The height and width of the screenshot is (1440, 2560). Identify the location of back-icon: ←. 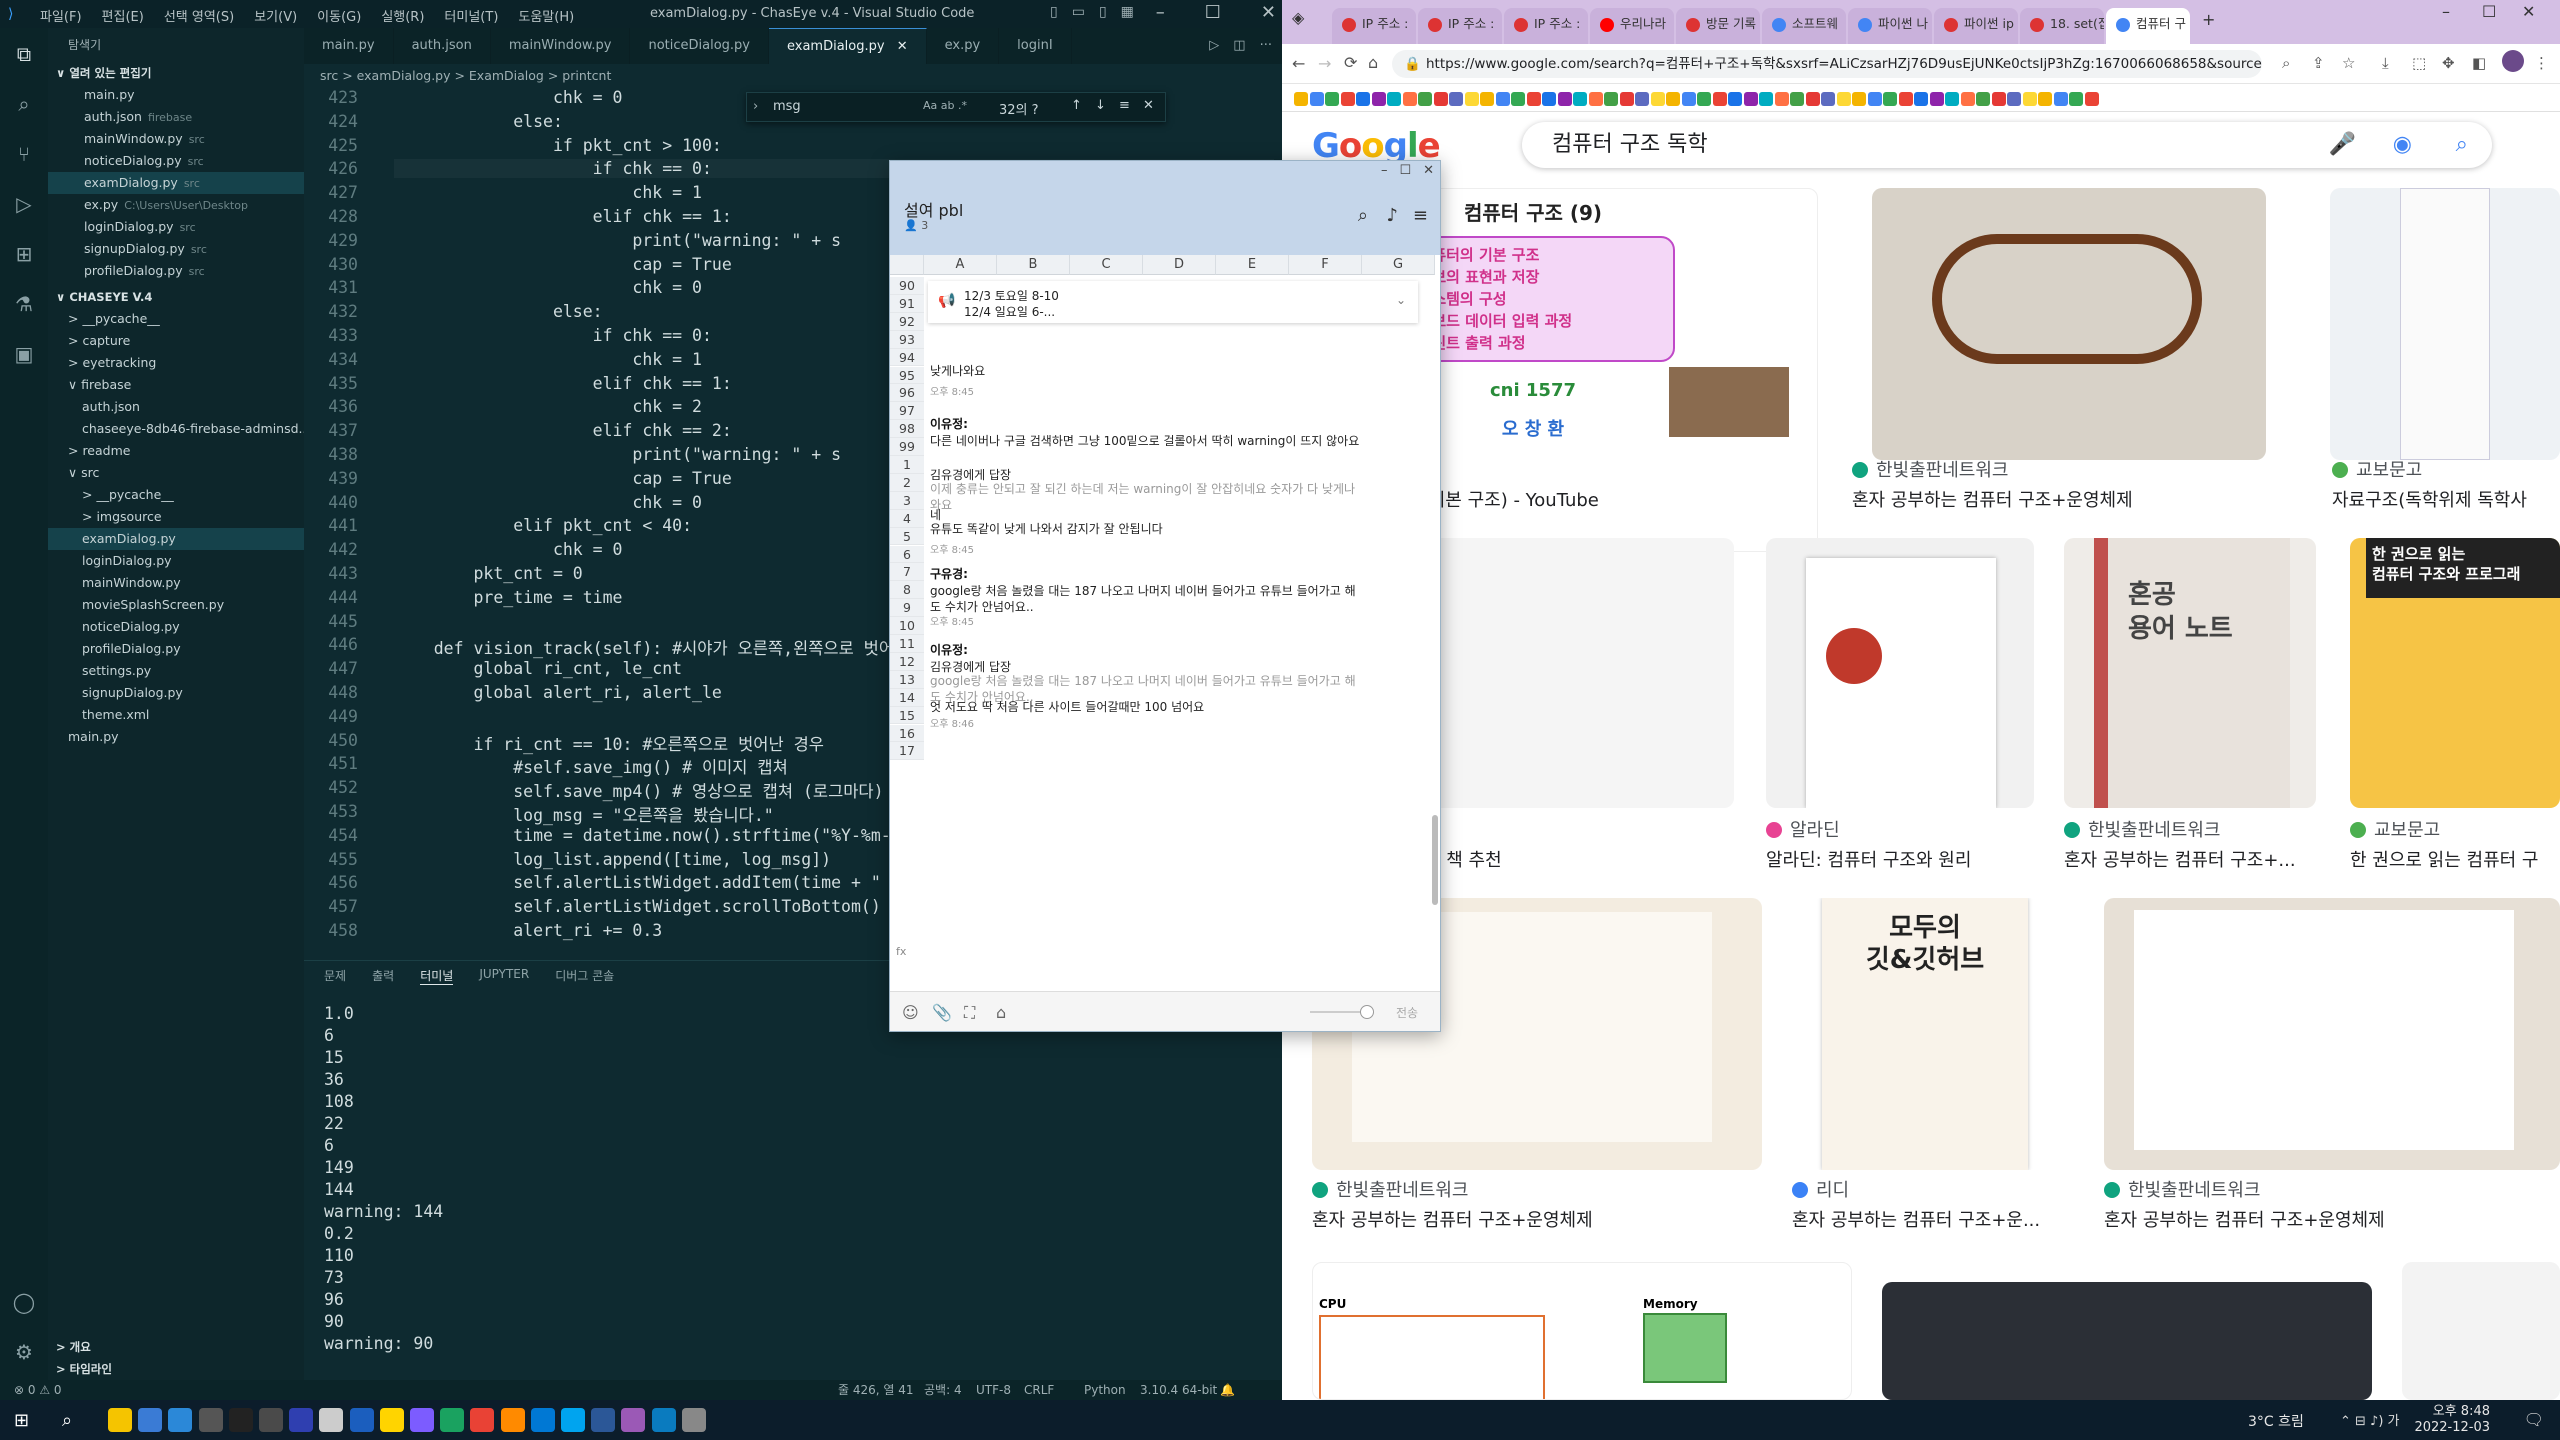
(1298, 63).